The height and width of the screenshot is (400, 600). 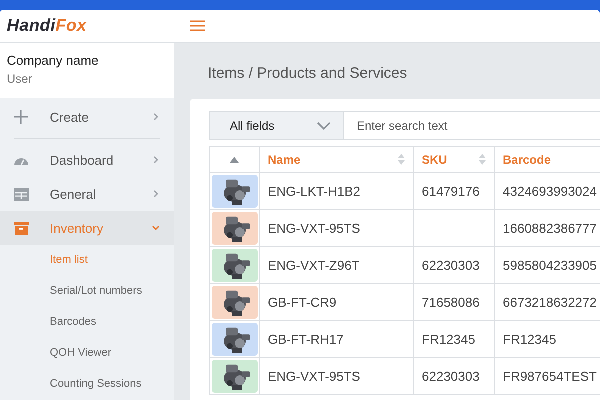 I want to click on user-name: User, so click(x=20, y=79).